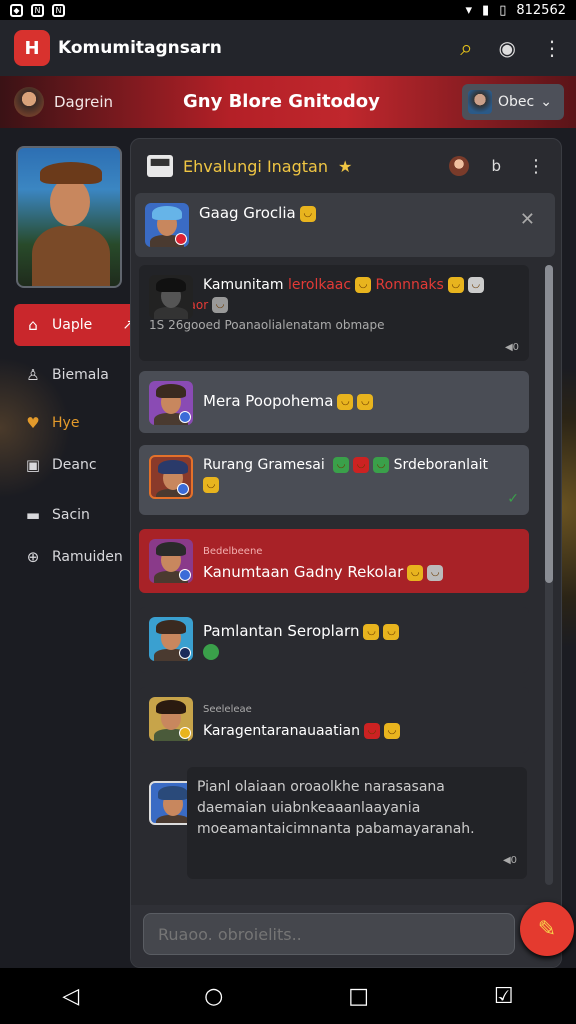  What do you see at coordinates (66, 423) in the screenshot?
I see `sidebar-item-label: Hye` at bounding box center [66, 423].